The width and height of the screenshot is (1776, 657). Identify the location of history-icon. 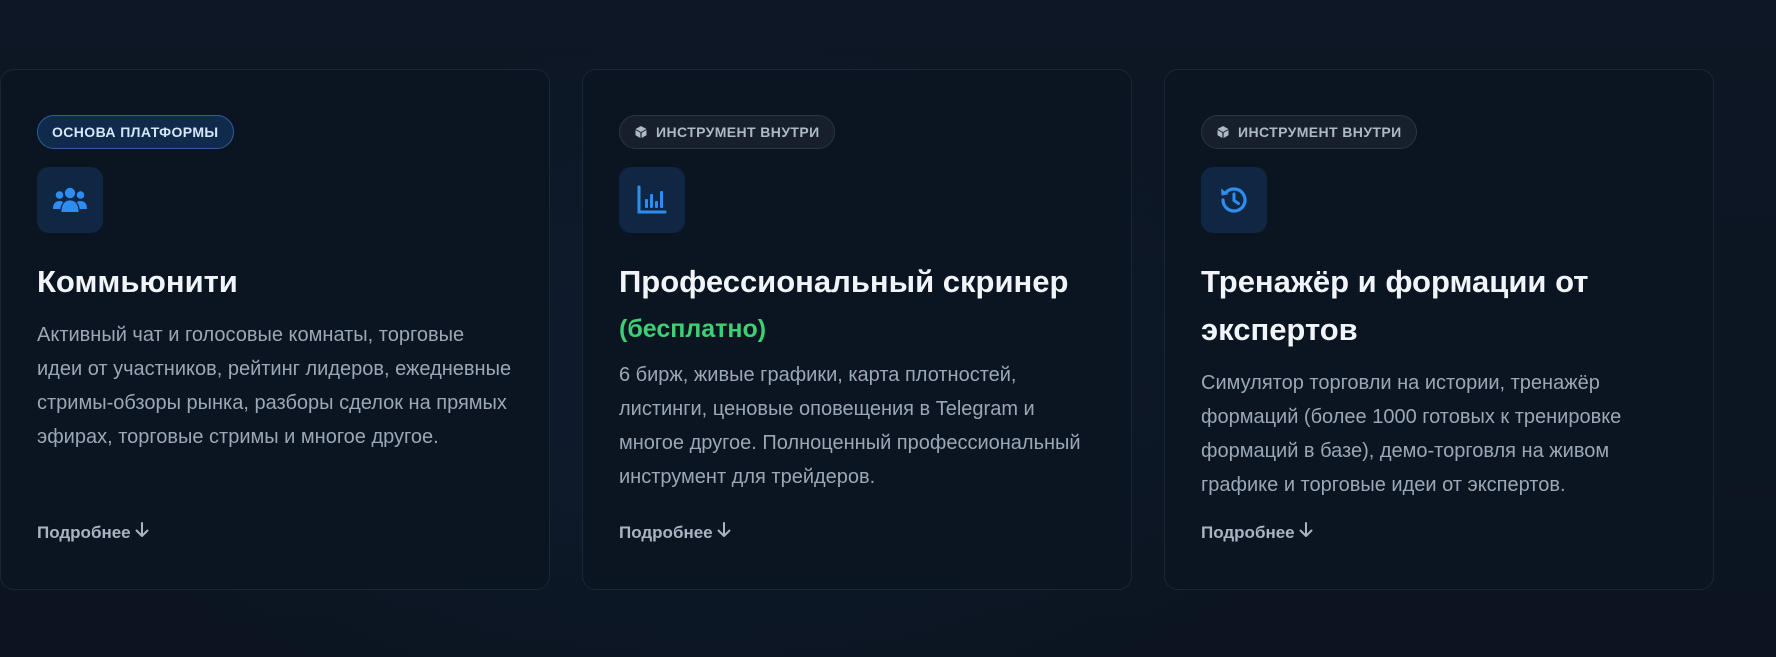
(1234, 200).